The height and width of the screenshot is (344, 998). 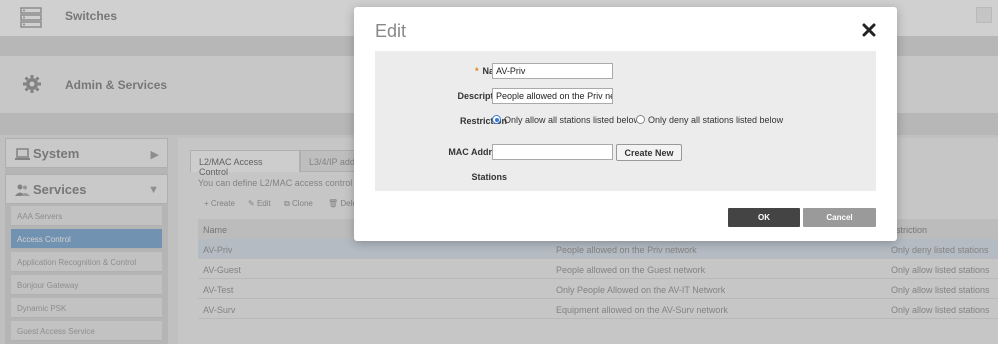 I want to click on stations-label: Stations, so click(x=489, y=177).